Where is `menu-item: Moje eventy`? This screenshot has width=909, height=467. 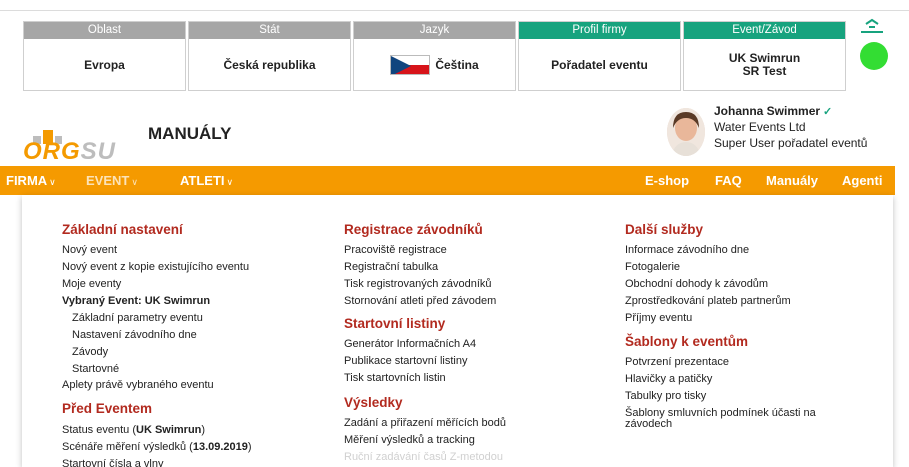
menu-item: Moje eventy is located at coordinates (91, 284).